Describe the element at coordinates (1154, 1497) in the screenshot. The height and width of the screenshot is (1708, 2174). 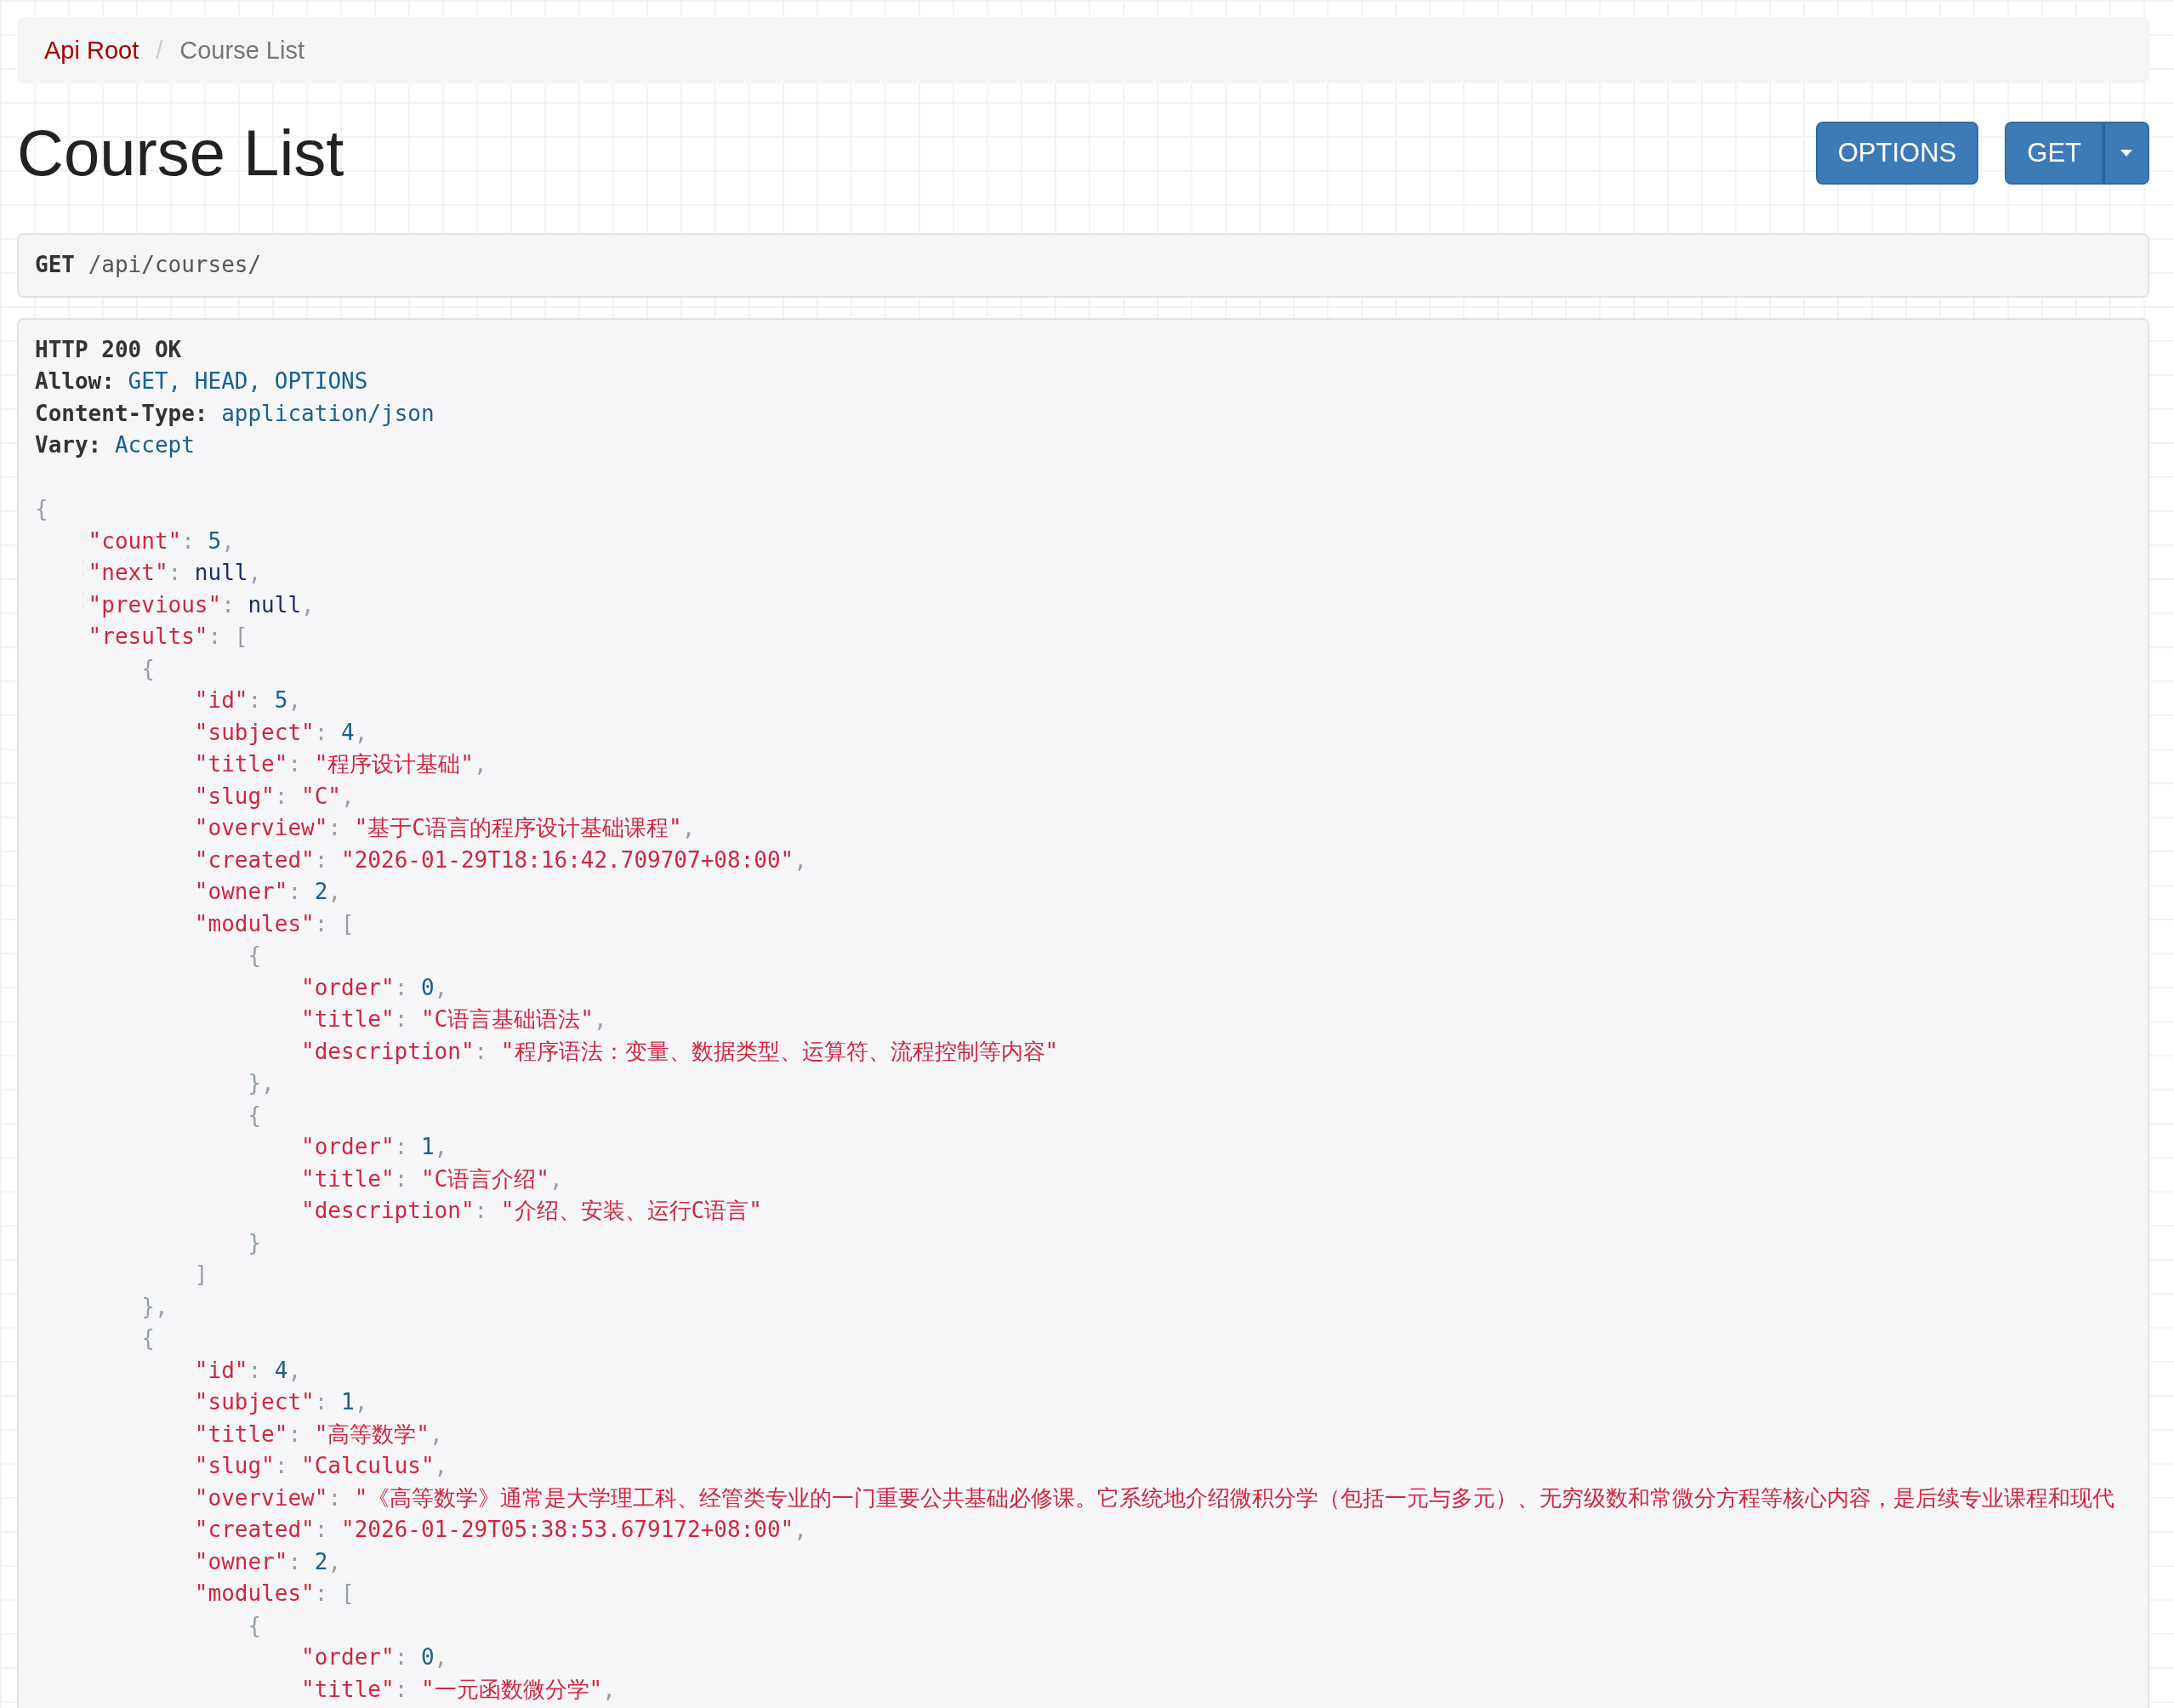
I see `json-line: "overview": "《高等数学》通常是大学理工科、经管类专业的一门重要公共基础必修课。它系统地介绍微积分学（包括一元与多元）、无穷级数和常微分方程等核心内容，是后续专业课程和现代` at that location.